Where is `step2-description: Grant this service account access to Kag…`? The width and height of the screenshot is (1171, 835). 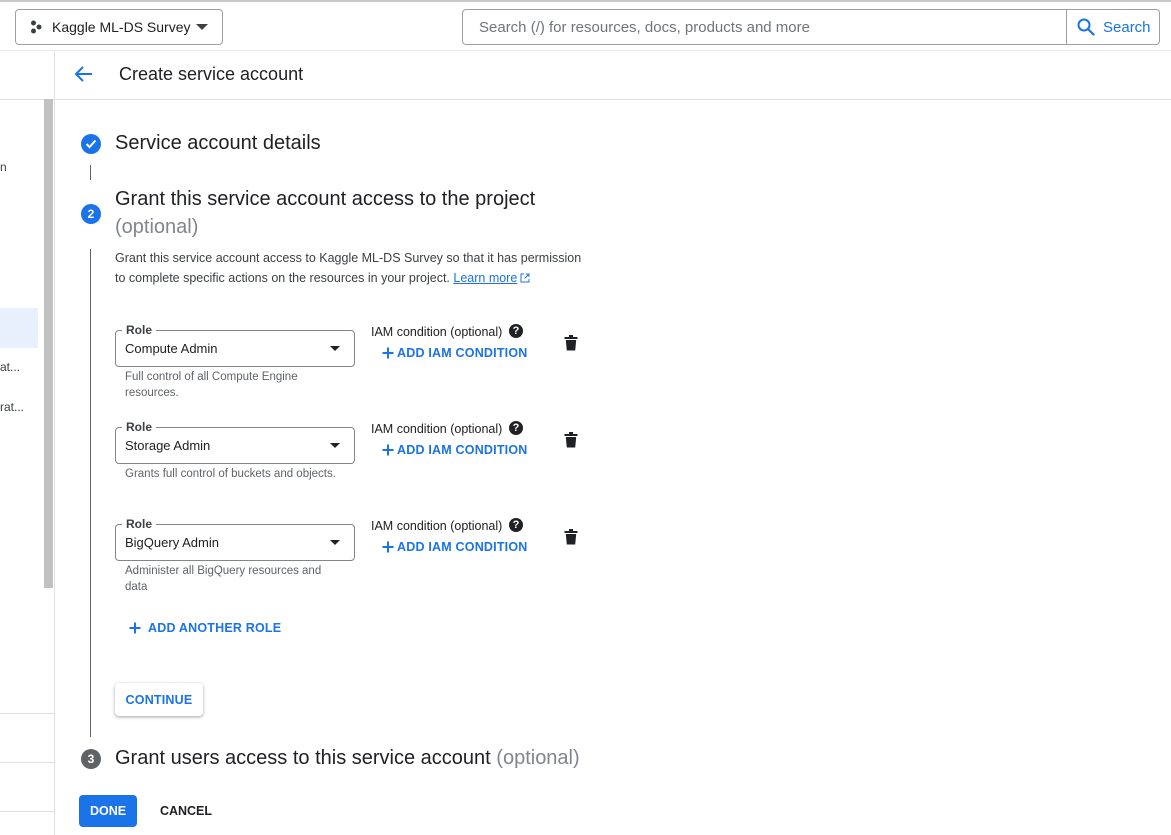 step2-description: Grant this service account access to Kag… is located at coordinates (350, 268).